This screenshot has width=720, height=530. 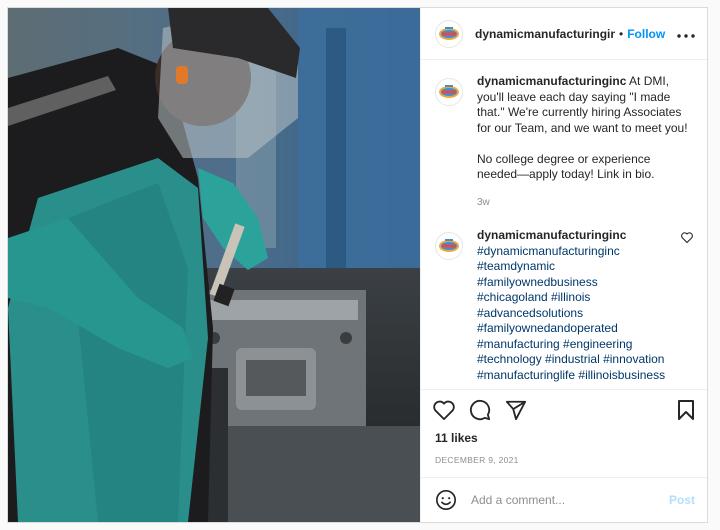 What do you see at coordinates (579, 345) in the screenshot?
I see `hashtag-link: #manufacturing #engineering` at bounding box center [579, 345].